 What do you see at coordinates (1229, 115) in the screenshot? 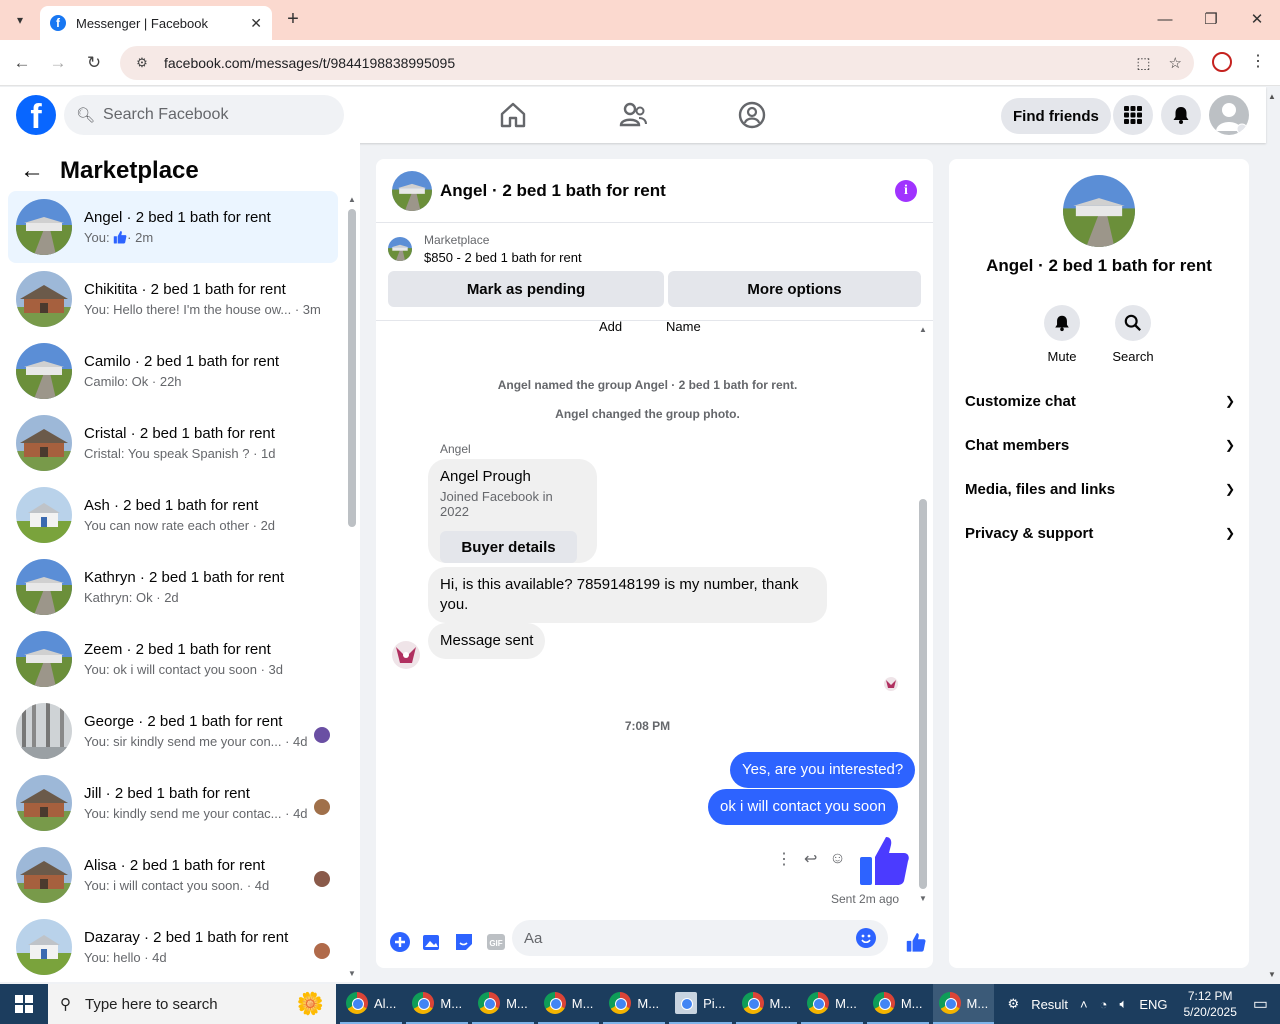
I see `account-avatar` at bounding box center [1229, 115].